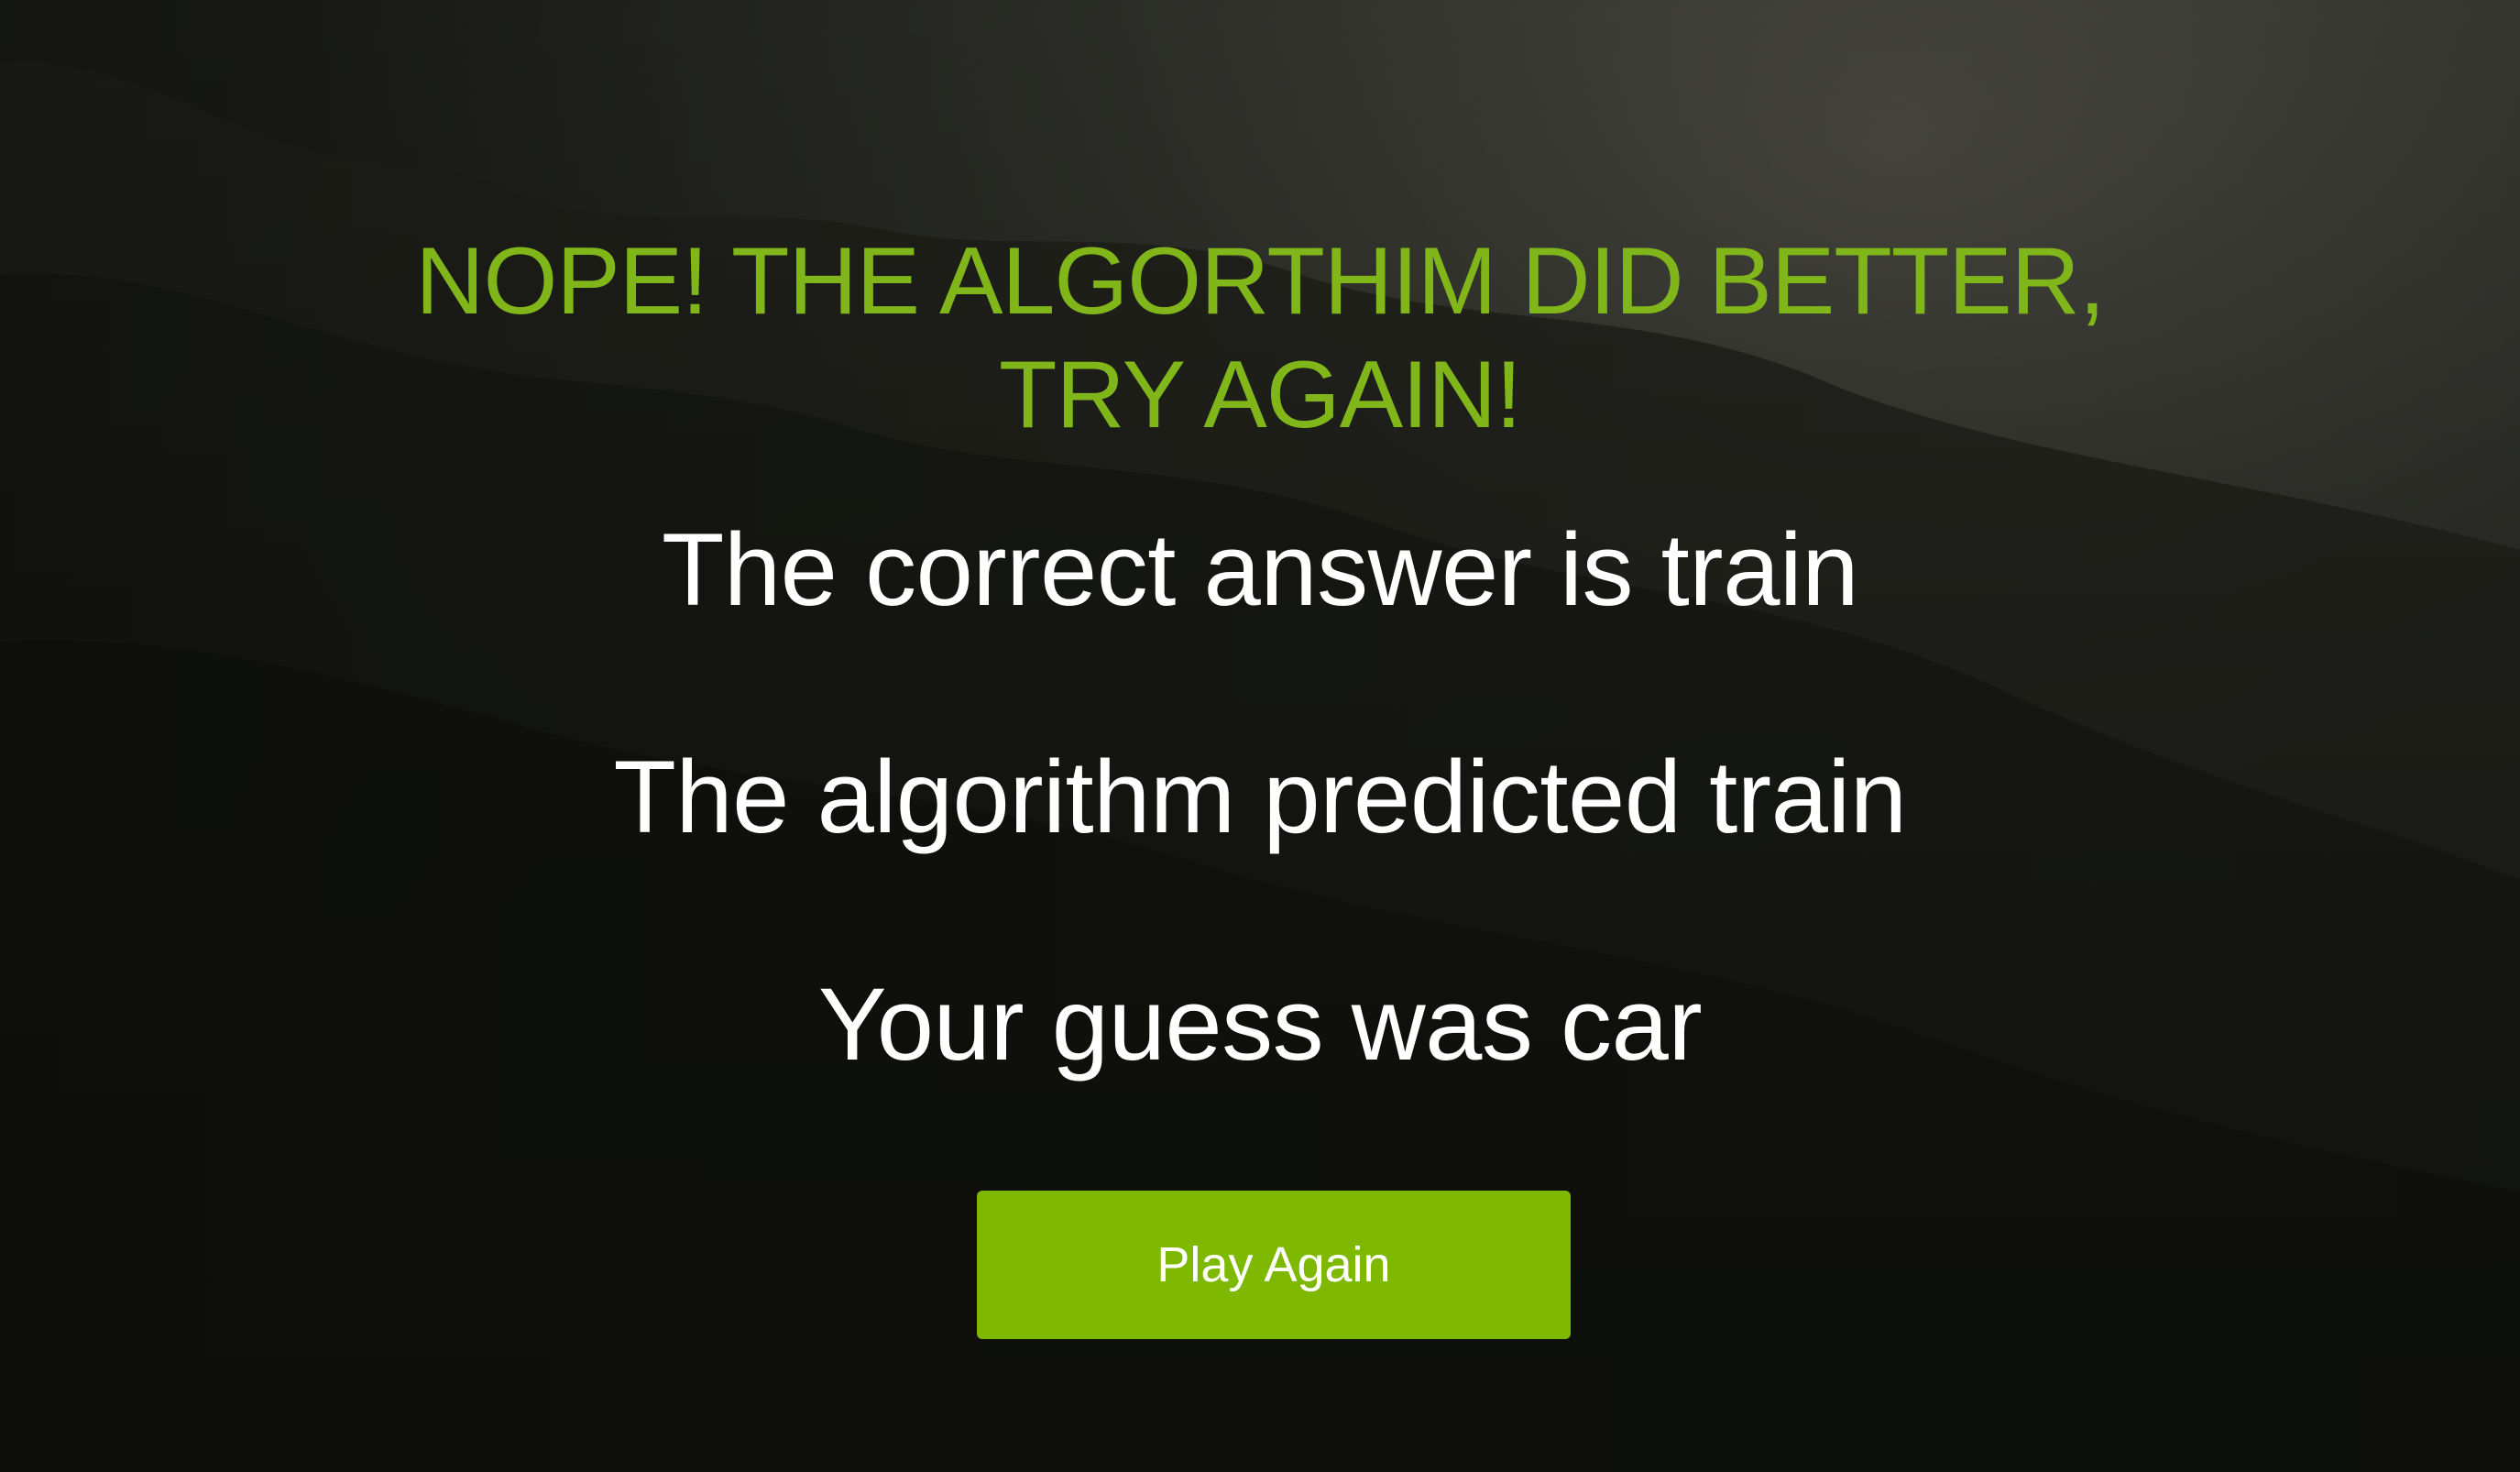 This screenshot has width=2520, height=1472. I want to click on headline-line-1: NOPE! THE ALGORTHIM DID BETTER,, so click(1260, 281).